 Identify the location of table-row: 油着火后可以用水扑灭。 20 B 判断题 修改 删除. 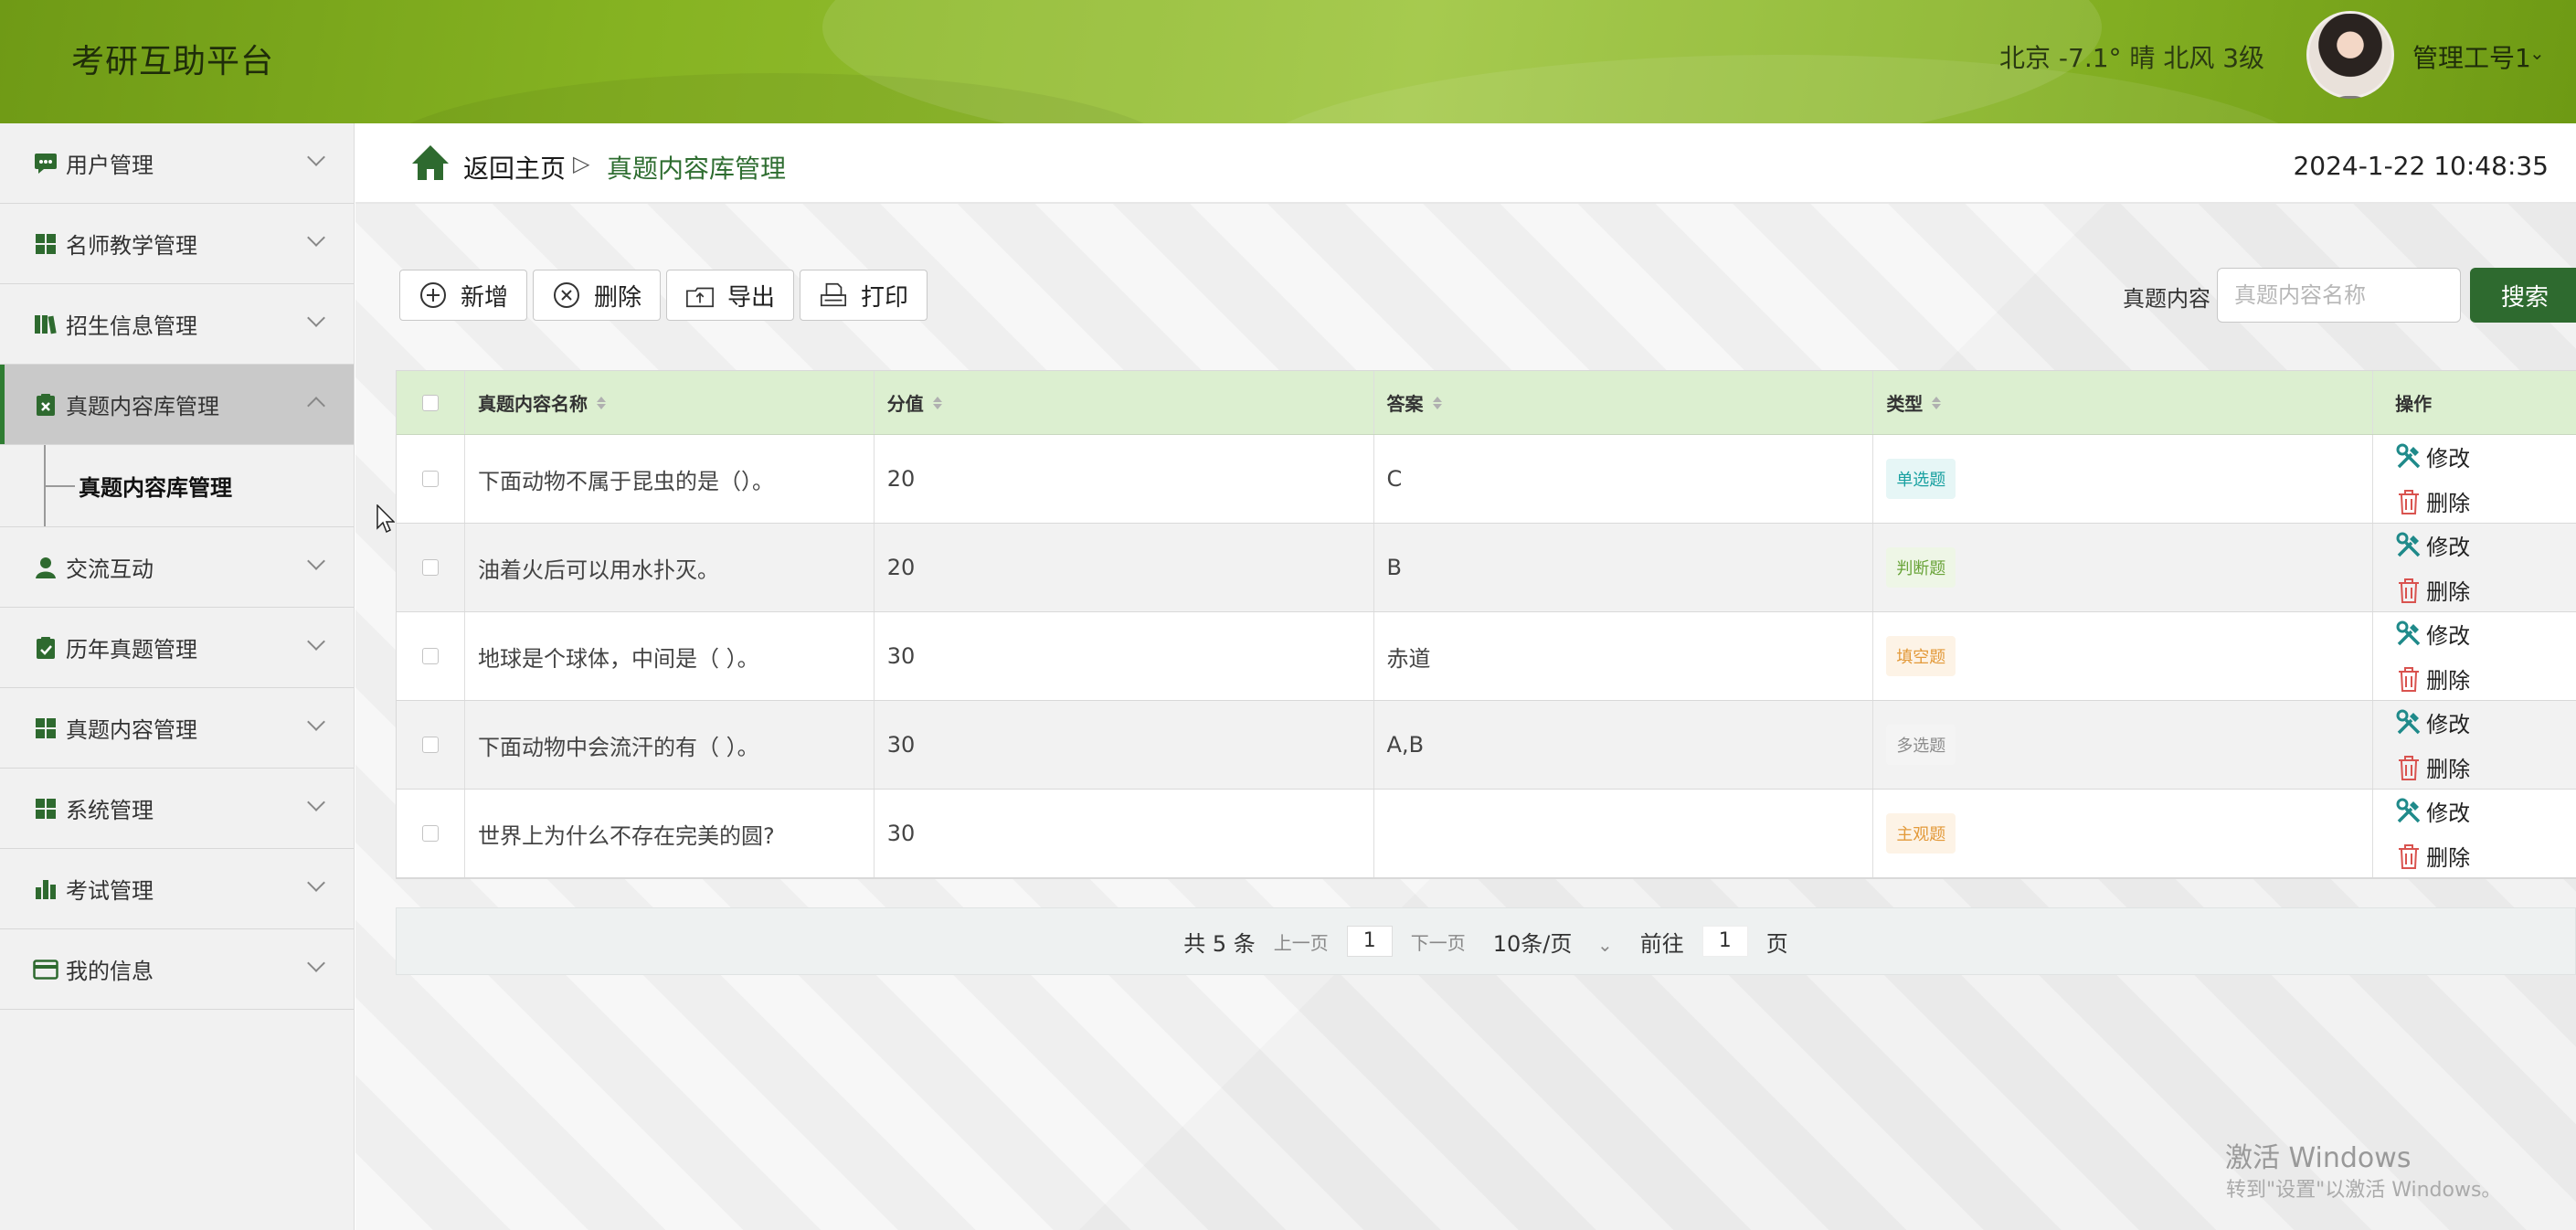
(1486, 568).